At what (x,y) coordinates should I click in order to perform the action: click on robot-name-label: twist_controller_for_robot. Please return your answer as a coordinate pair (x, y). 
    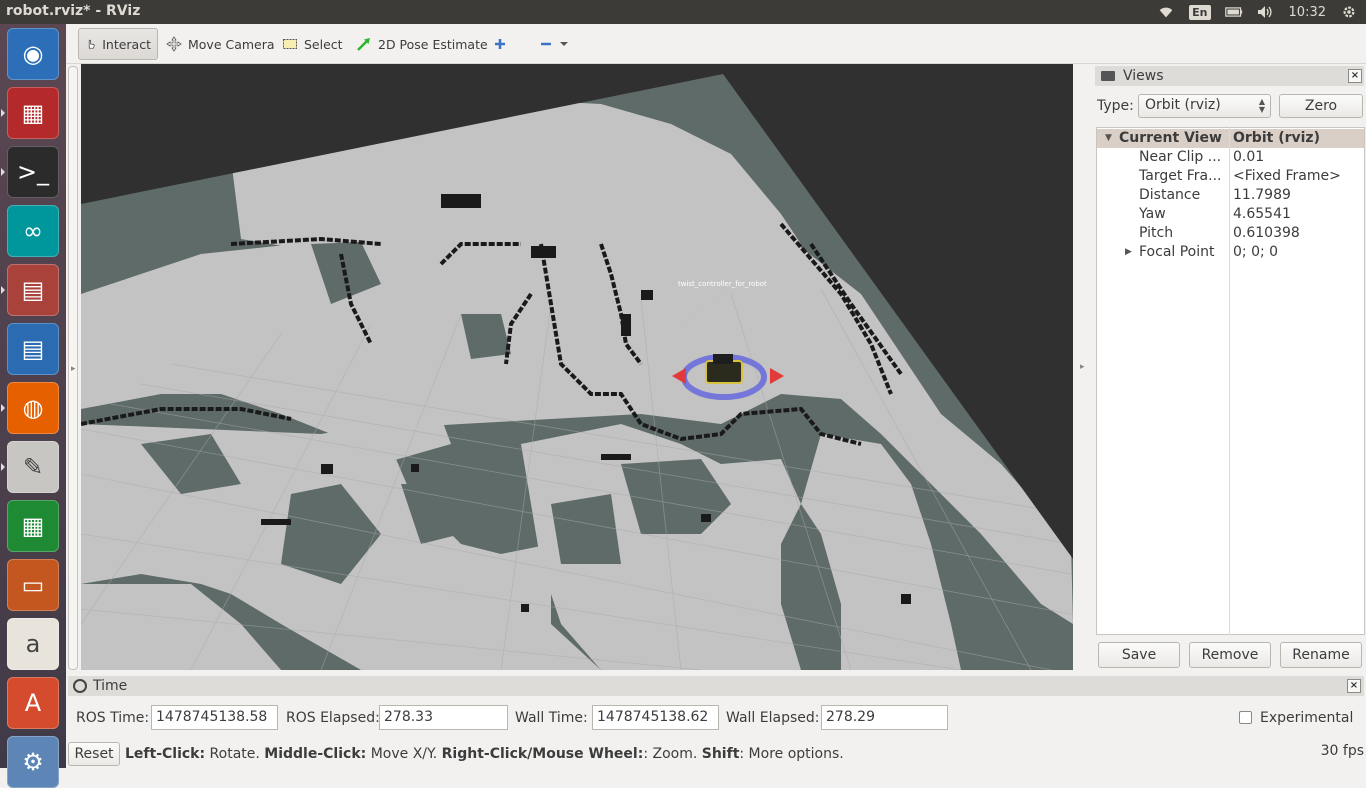
    Looking at the image, I should click on (722, 284).